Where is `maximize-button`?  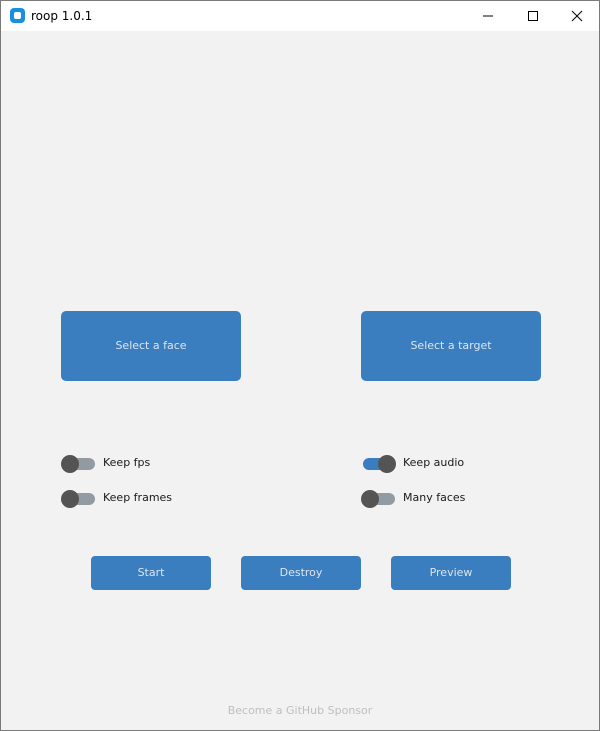
maximize-button is located at coordinates (533, 16).